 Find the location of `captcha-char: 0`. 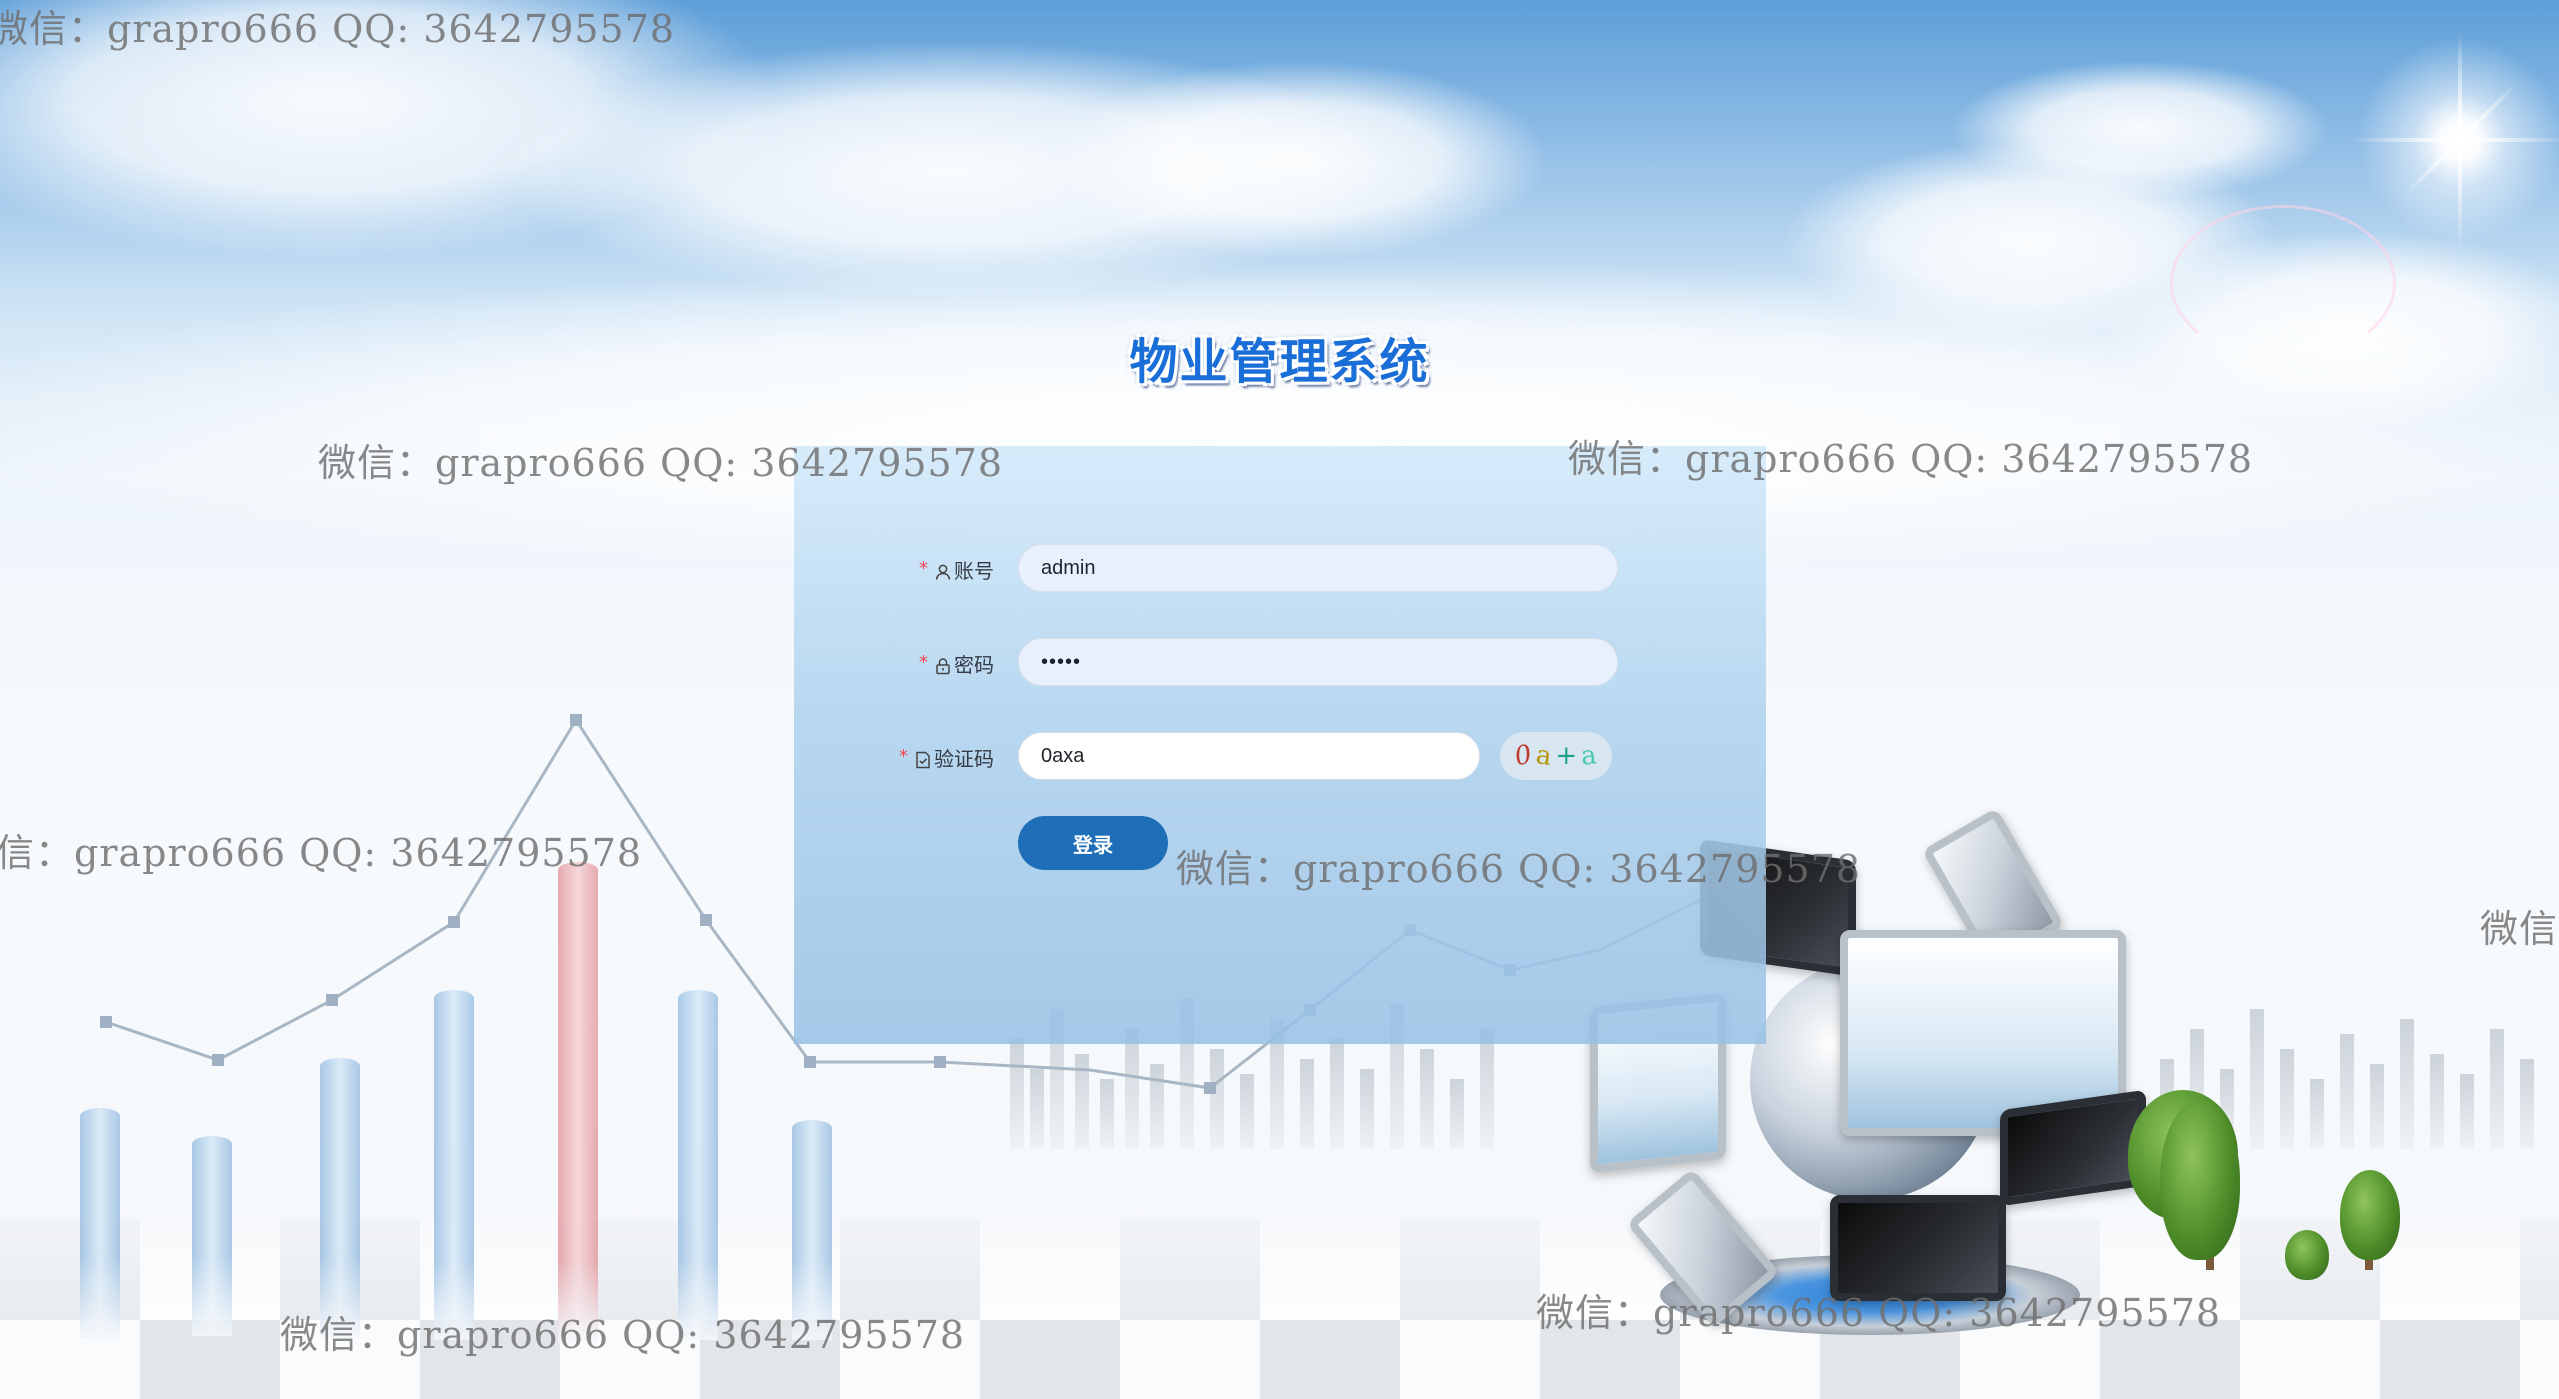

captcha-char: 0 is located at coordinates (1523, 756).